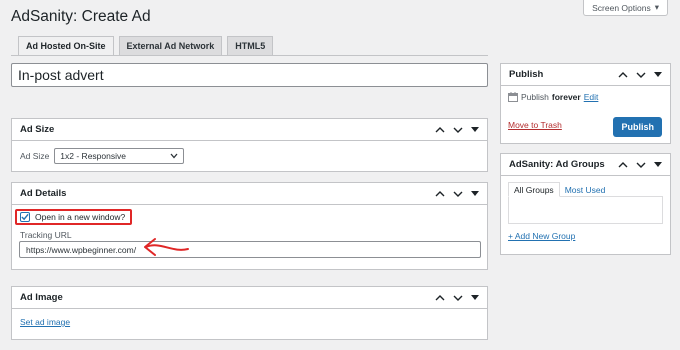  What do you see at coordinates (249, 55) in the screenshot?
I see `tab-divider` at bounding box center [249, 55].